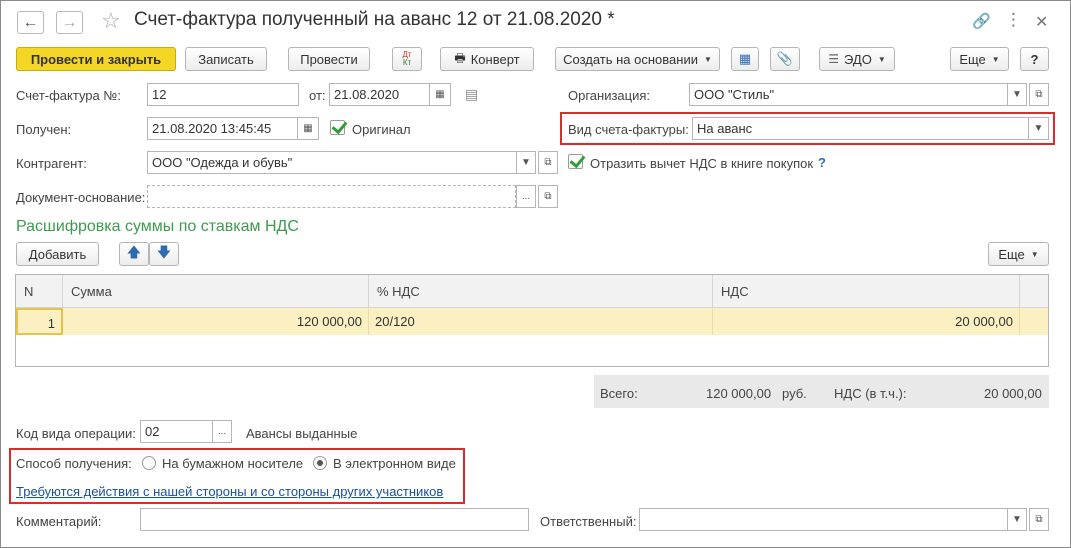  I want to click on organization-open-button: ⧉, so click(1039, 94).